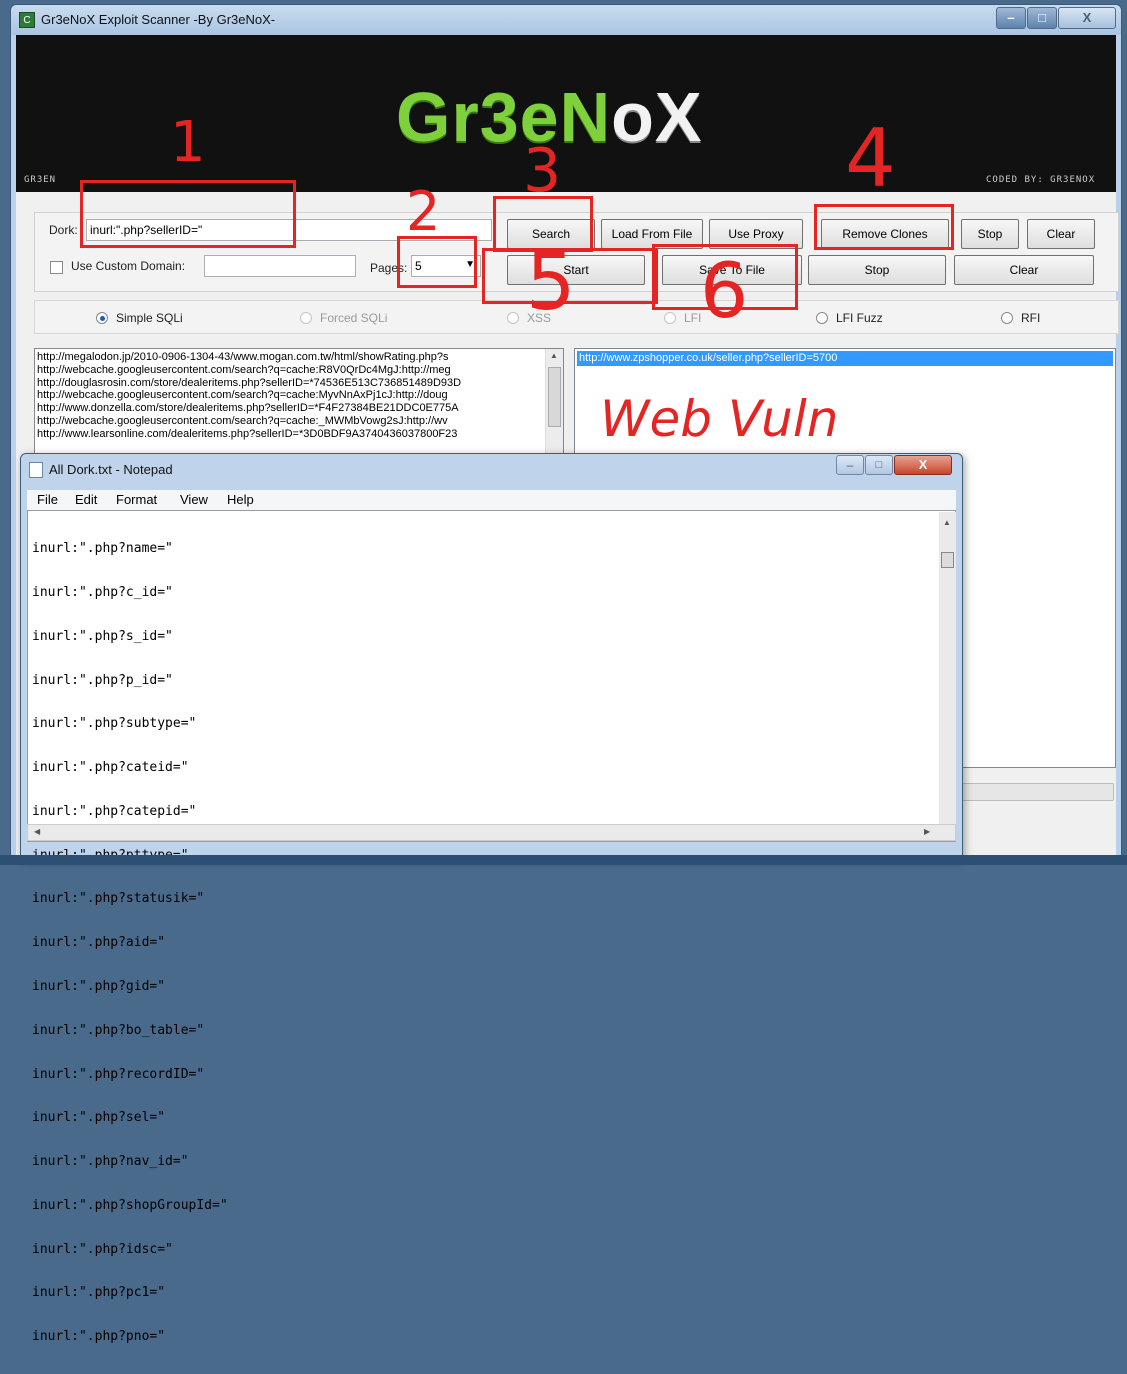 Image resolution: width=1127 pixels, height=1374 pixels. I want to click on notepad-horizontal-scrollbar: ◀ ▶, so click(491, 832).